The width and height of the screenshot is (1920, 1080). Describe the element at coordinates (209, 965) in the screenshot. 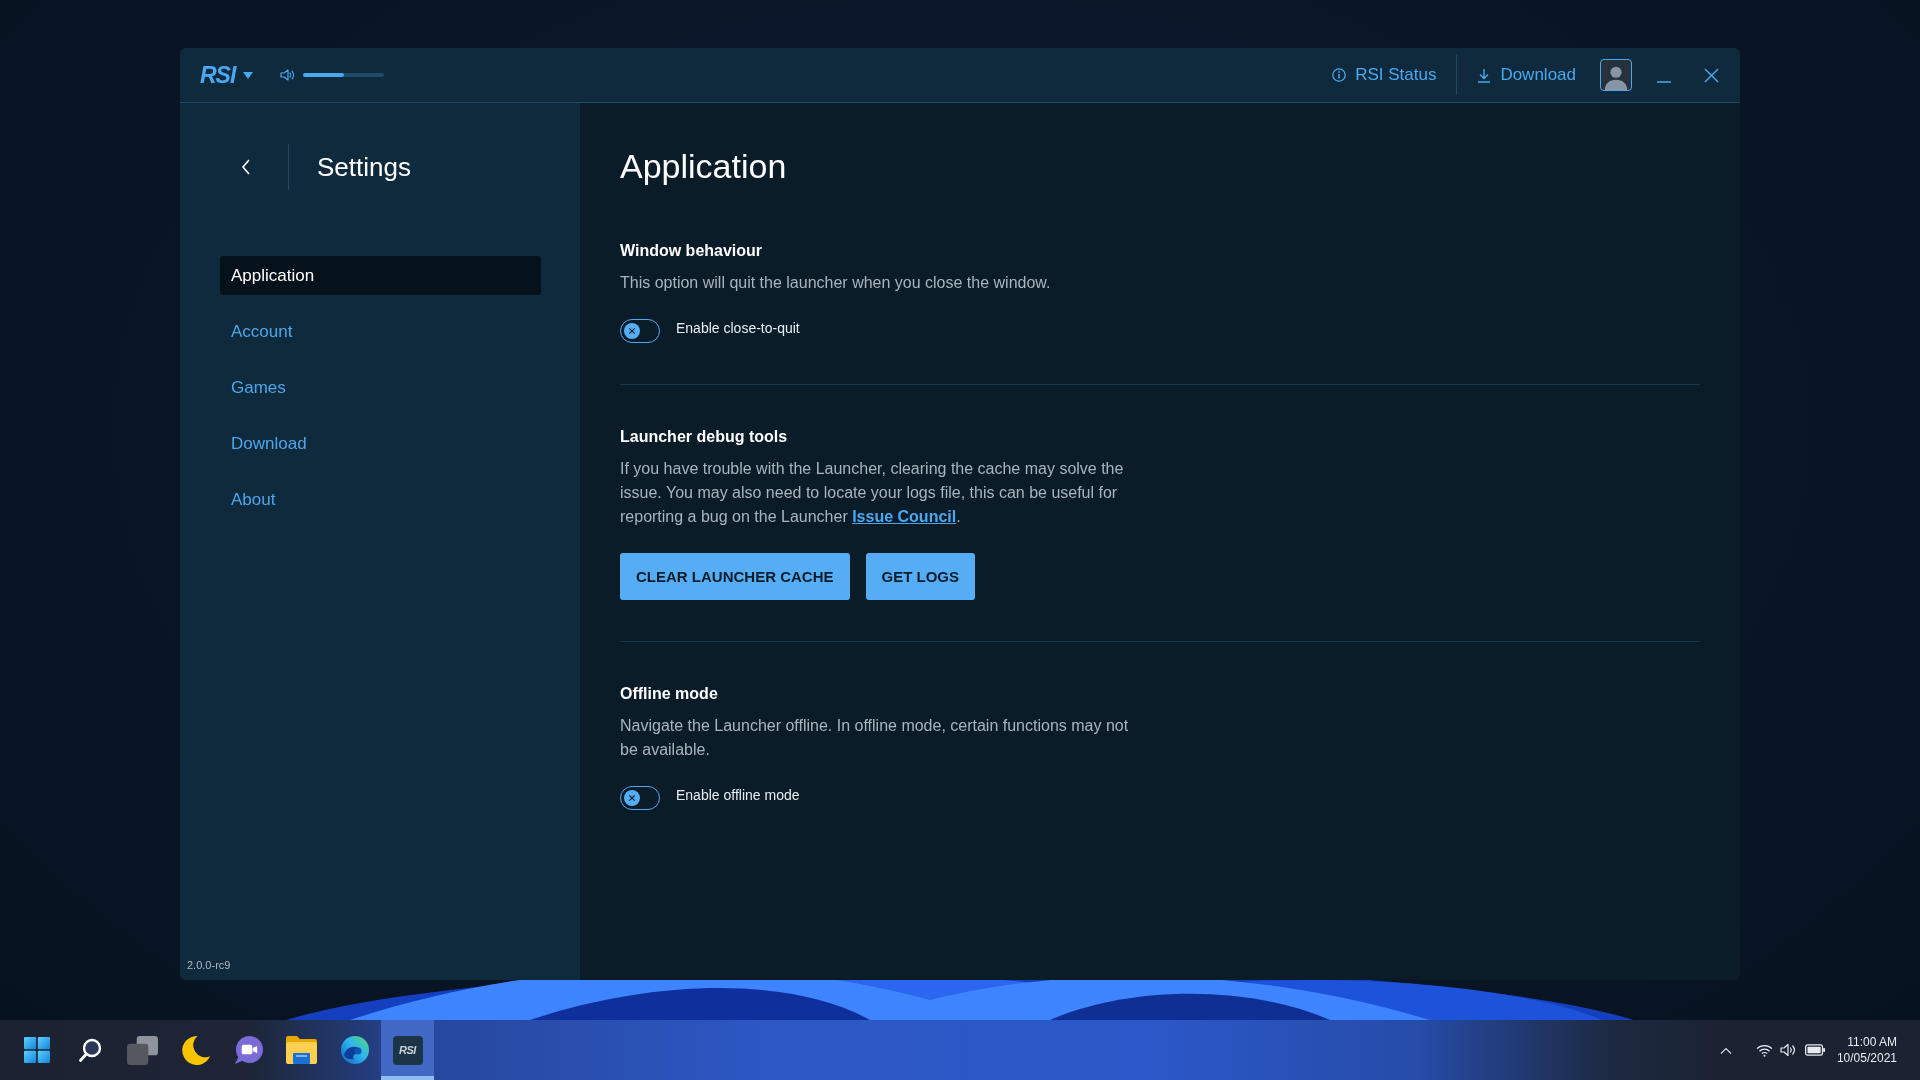

I see `version-label: 2.0.0-rc9` at that location.